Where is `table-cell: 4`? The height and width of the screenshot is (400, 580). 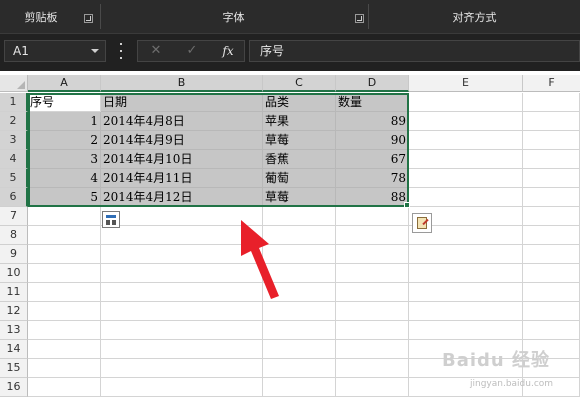 table-cell: 4 is located at coordinates (64, 178).